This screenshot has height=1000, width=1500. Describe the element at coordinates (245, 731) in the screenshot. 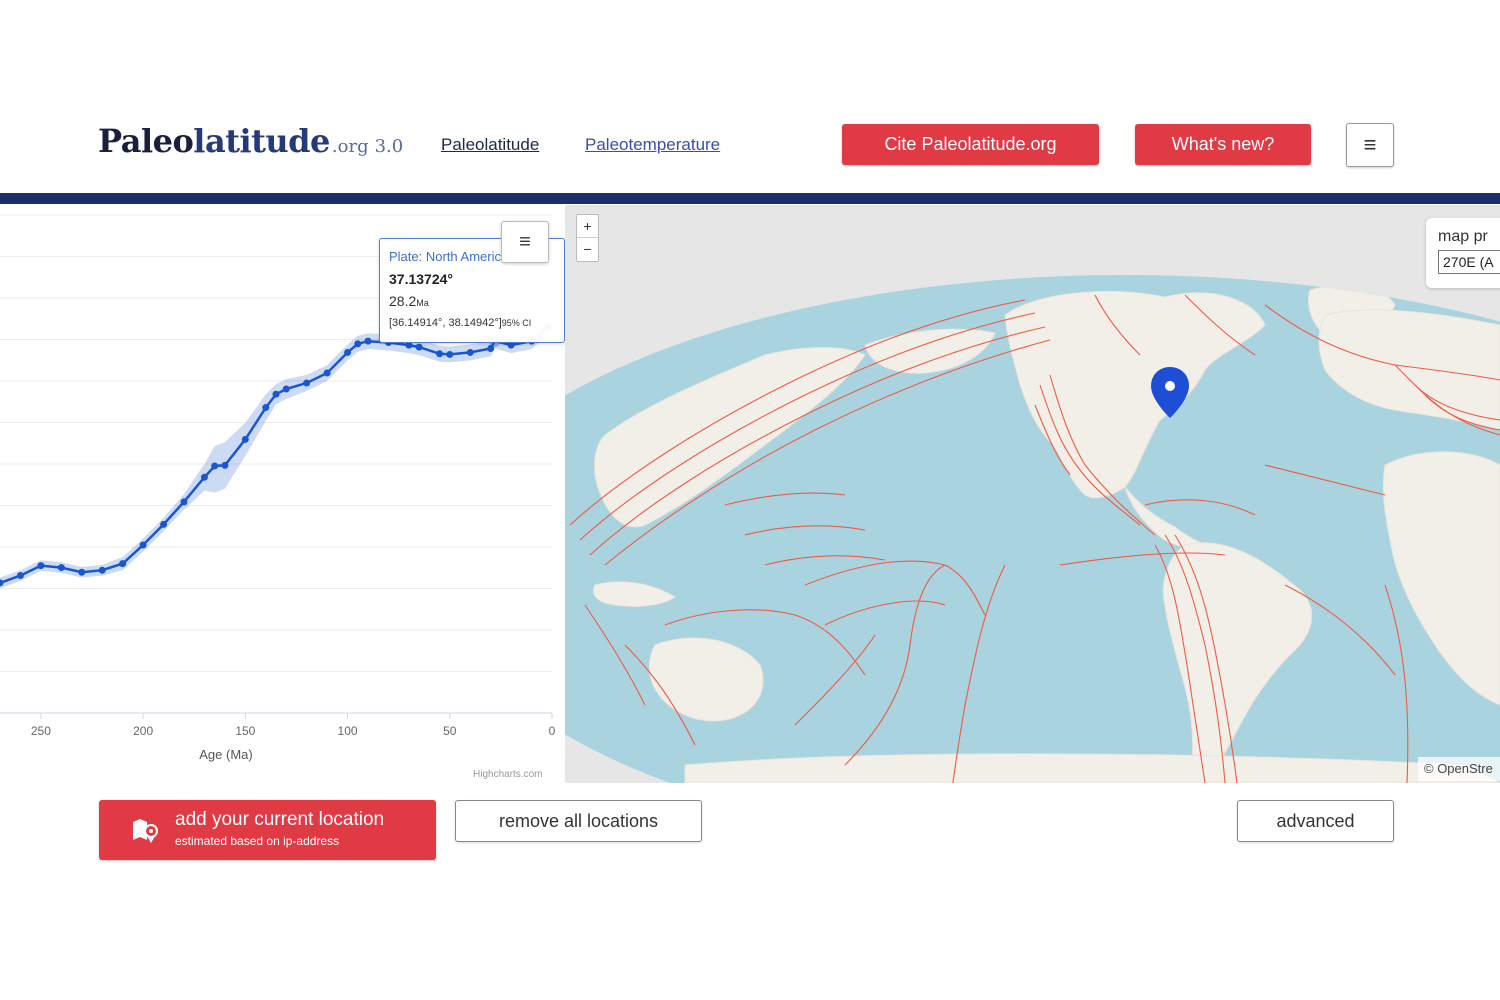

I see `x-tick-label: 150` at that location.